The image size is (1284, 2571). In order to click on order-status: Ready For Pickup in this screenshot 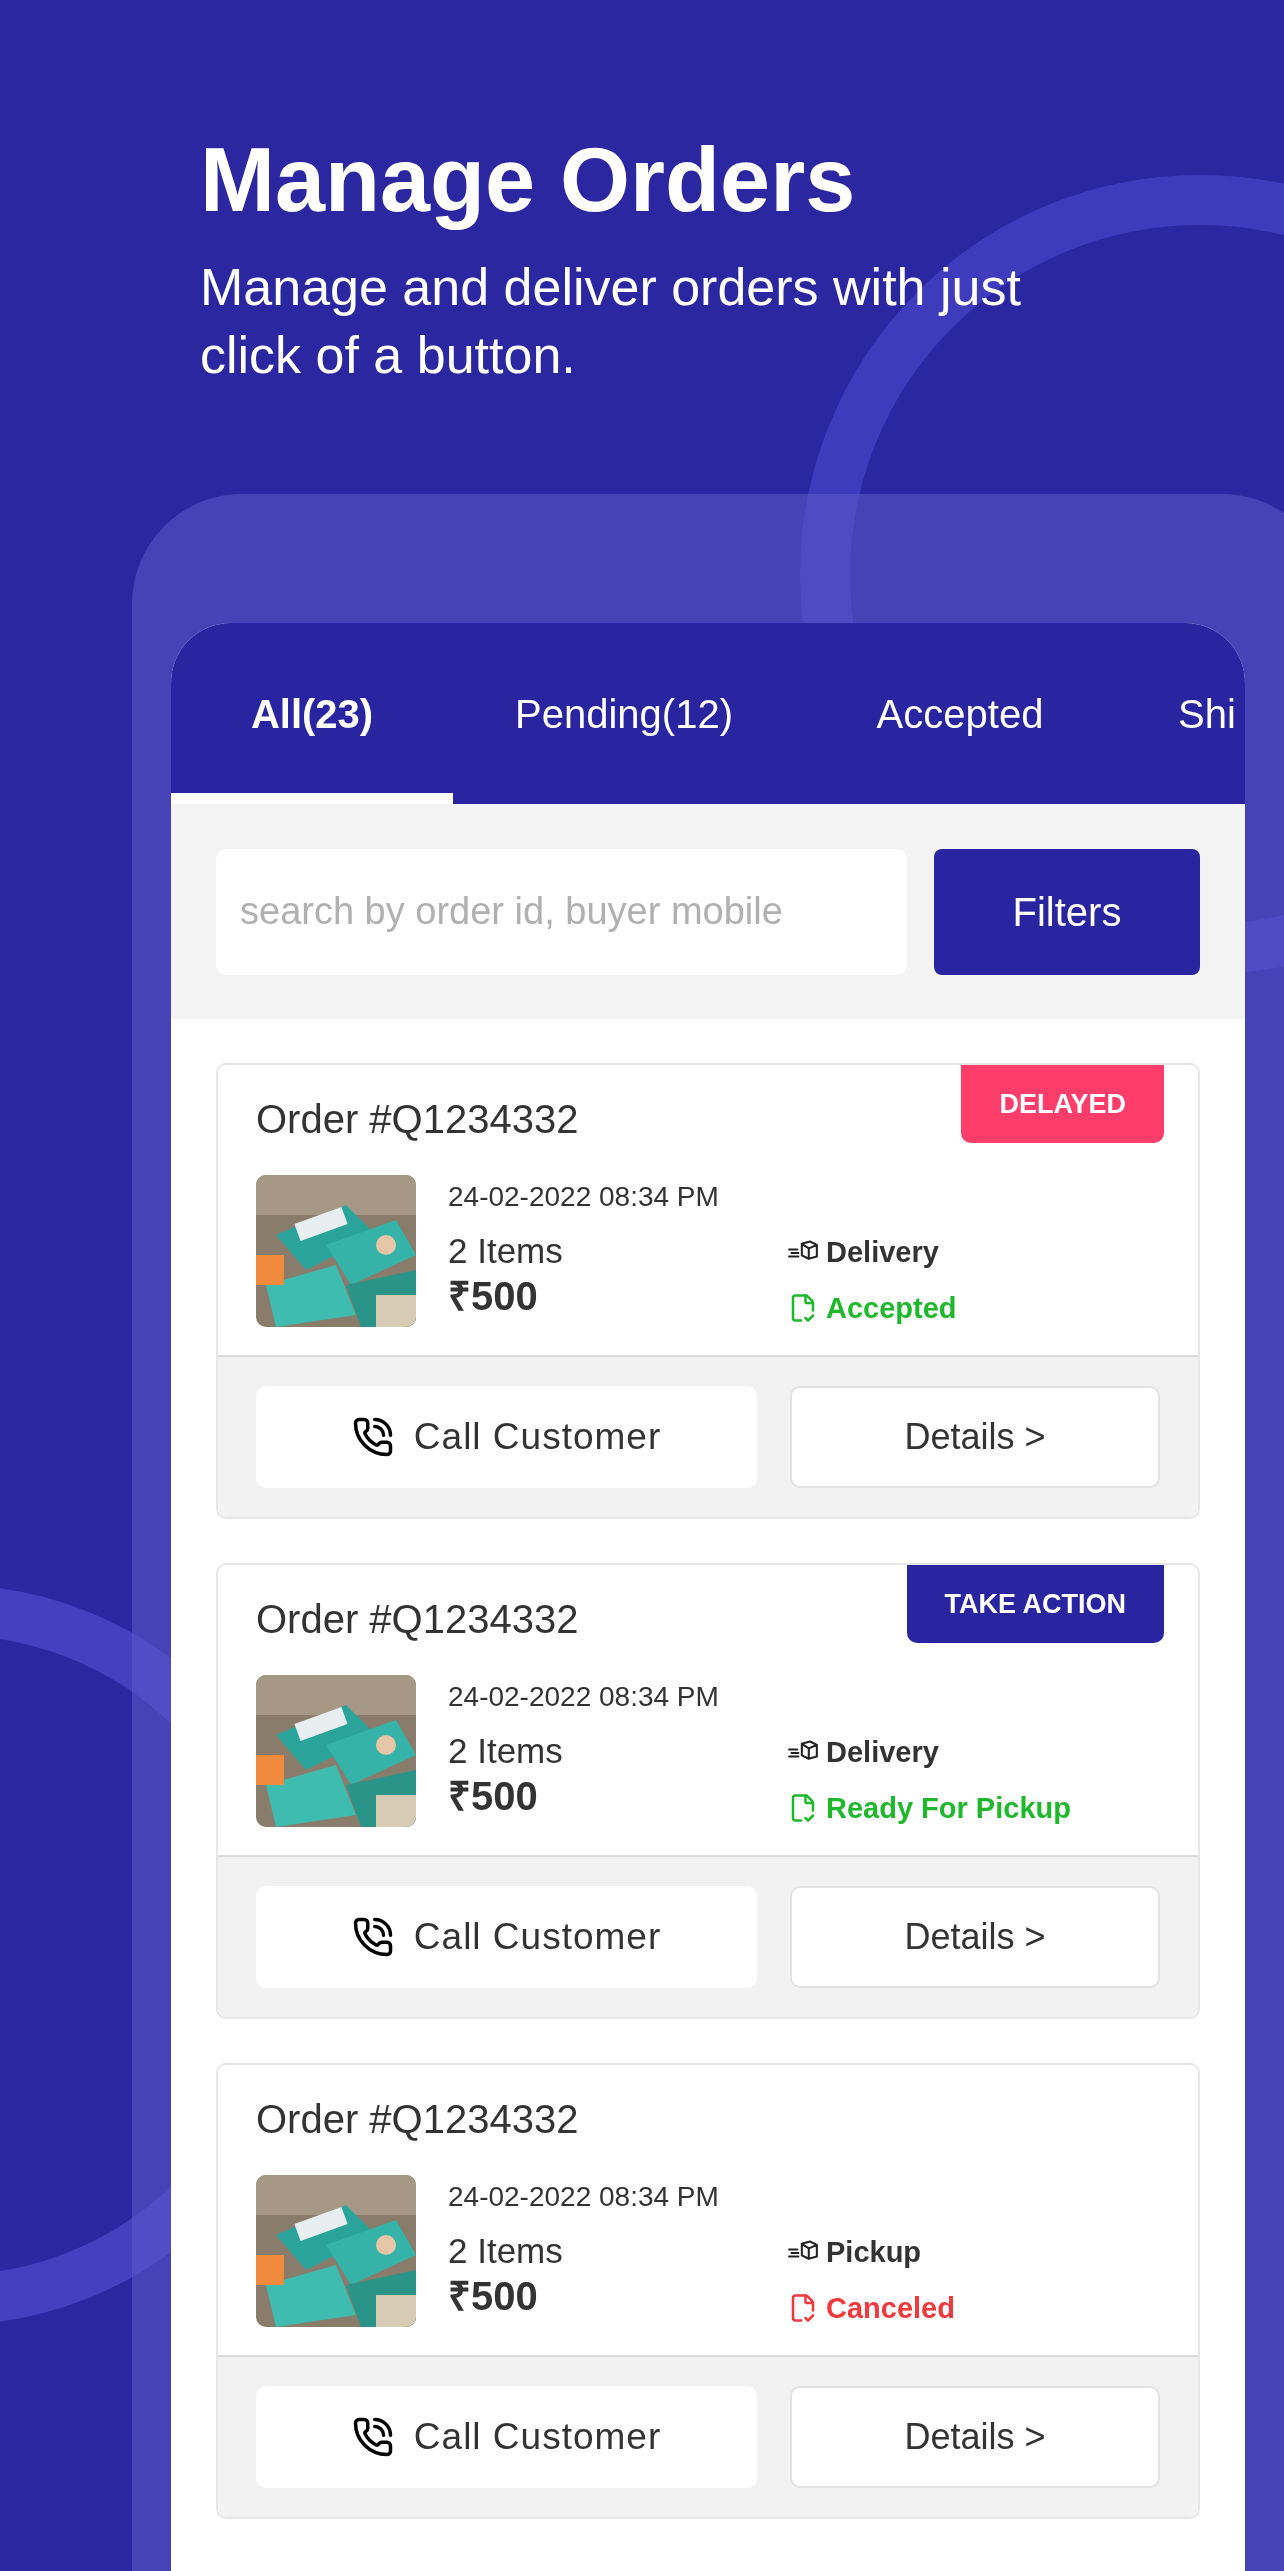, I will do `click(948, 1808)`.